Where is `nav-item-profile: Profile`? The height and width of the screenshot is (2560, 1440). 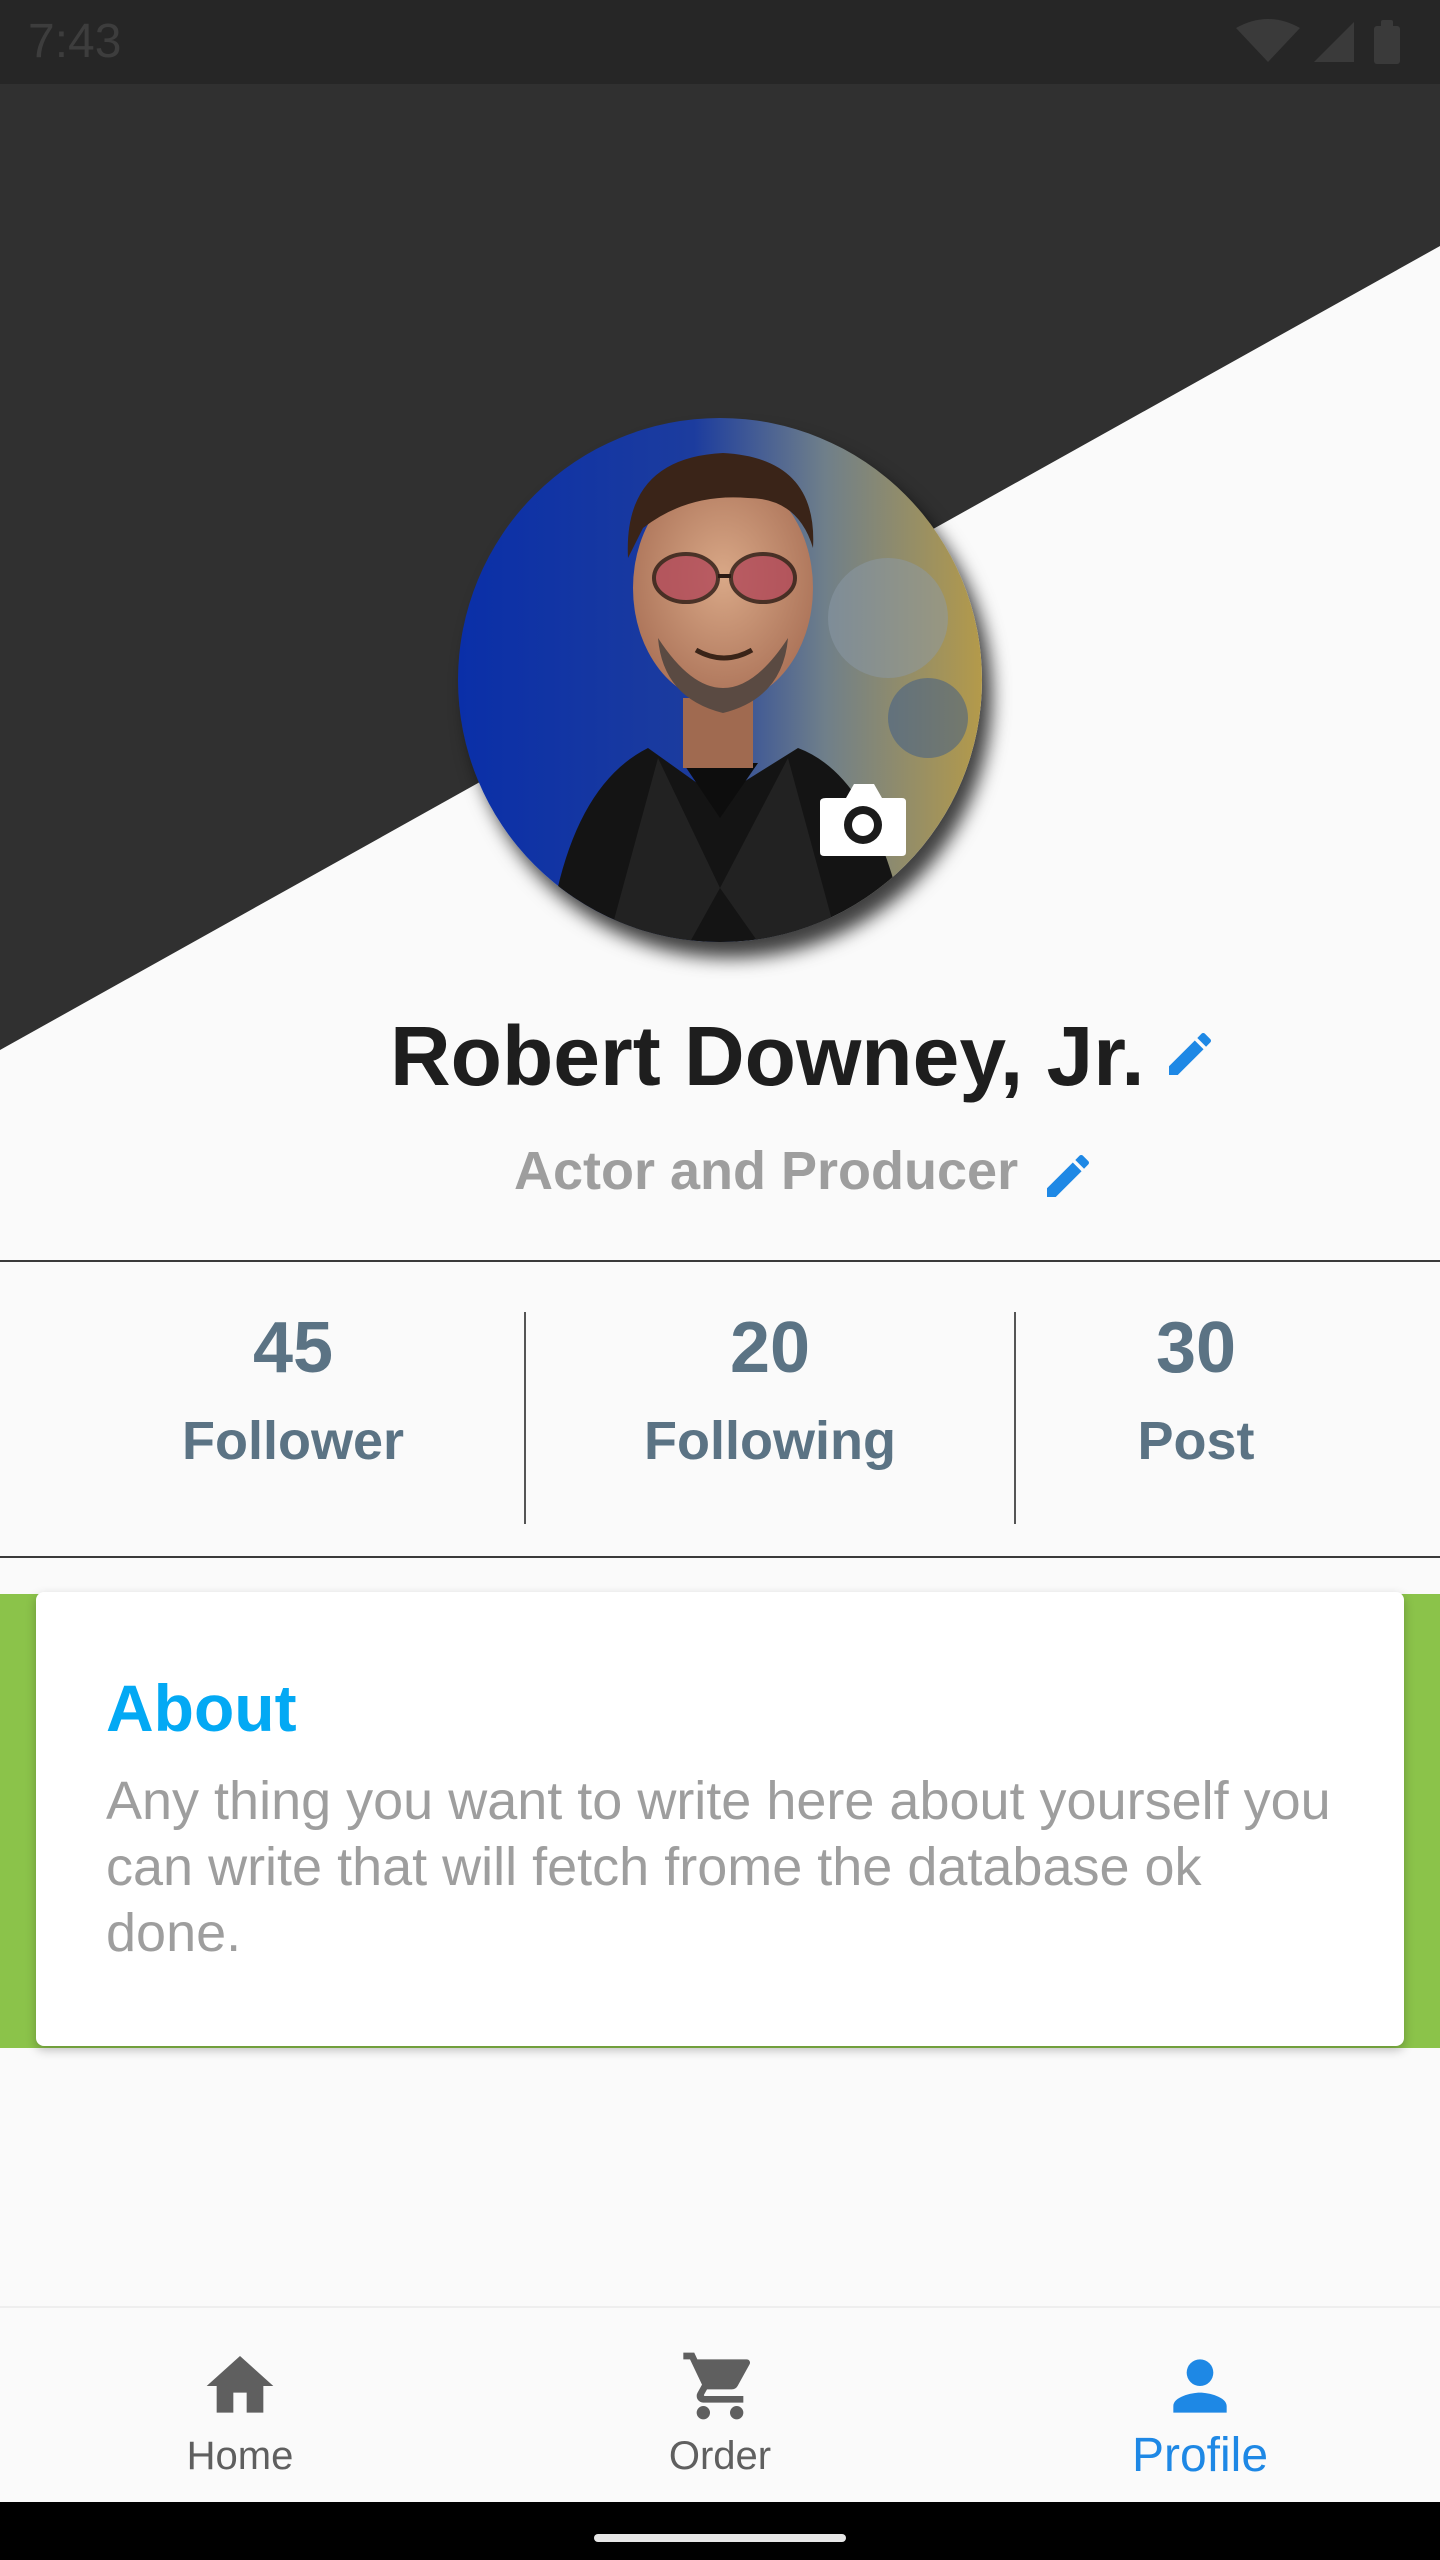 nav-item-profile: Profile is located at coordinates (1200, 2406).